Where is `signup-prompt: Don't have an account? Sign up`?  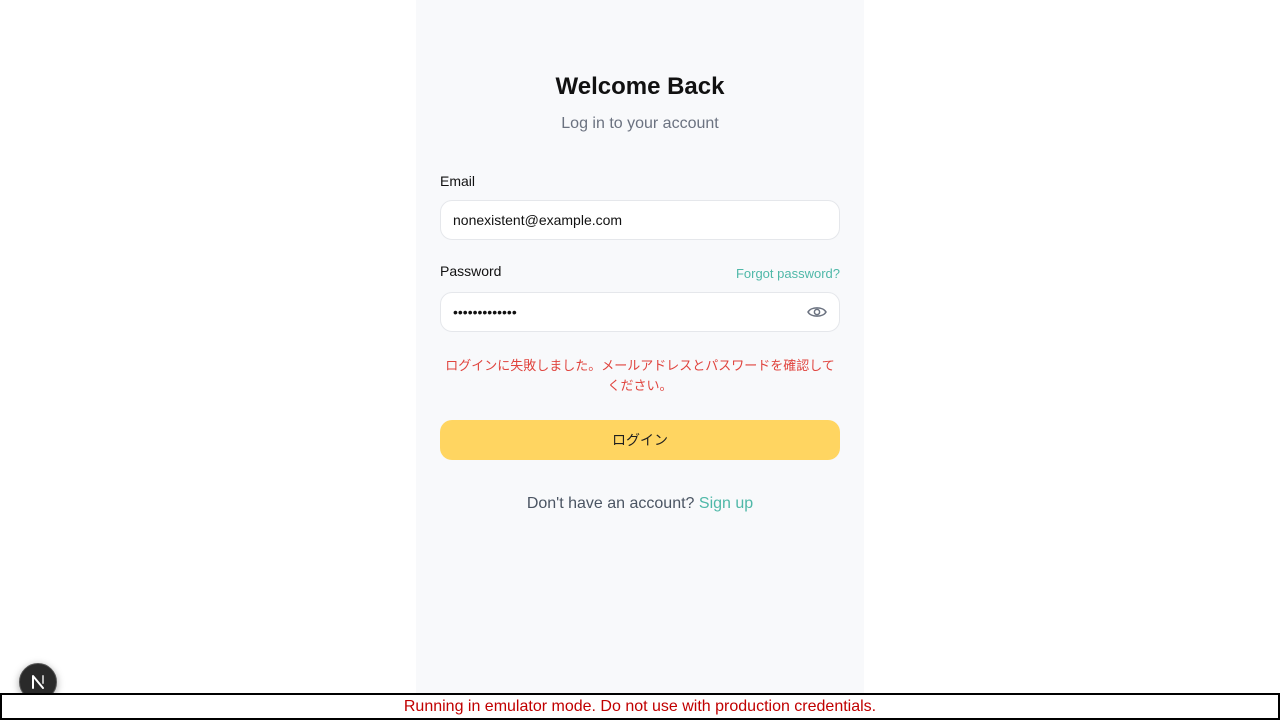
signup-prompt: Don't have an account? Sign up is located at coordinates (640, 504).